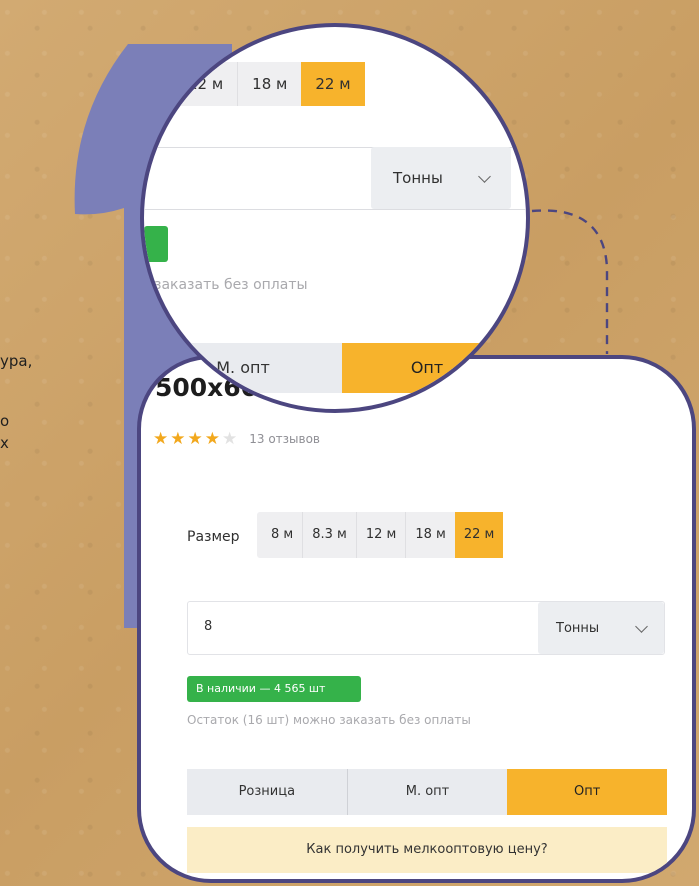 Image resolution: width=699 pixels, height=886 pixels. Describe the element at coordinates (156, 244) in the screenshot. I see `magnified-stock-badge` at that location.